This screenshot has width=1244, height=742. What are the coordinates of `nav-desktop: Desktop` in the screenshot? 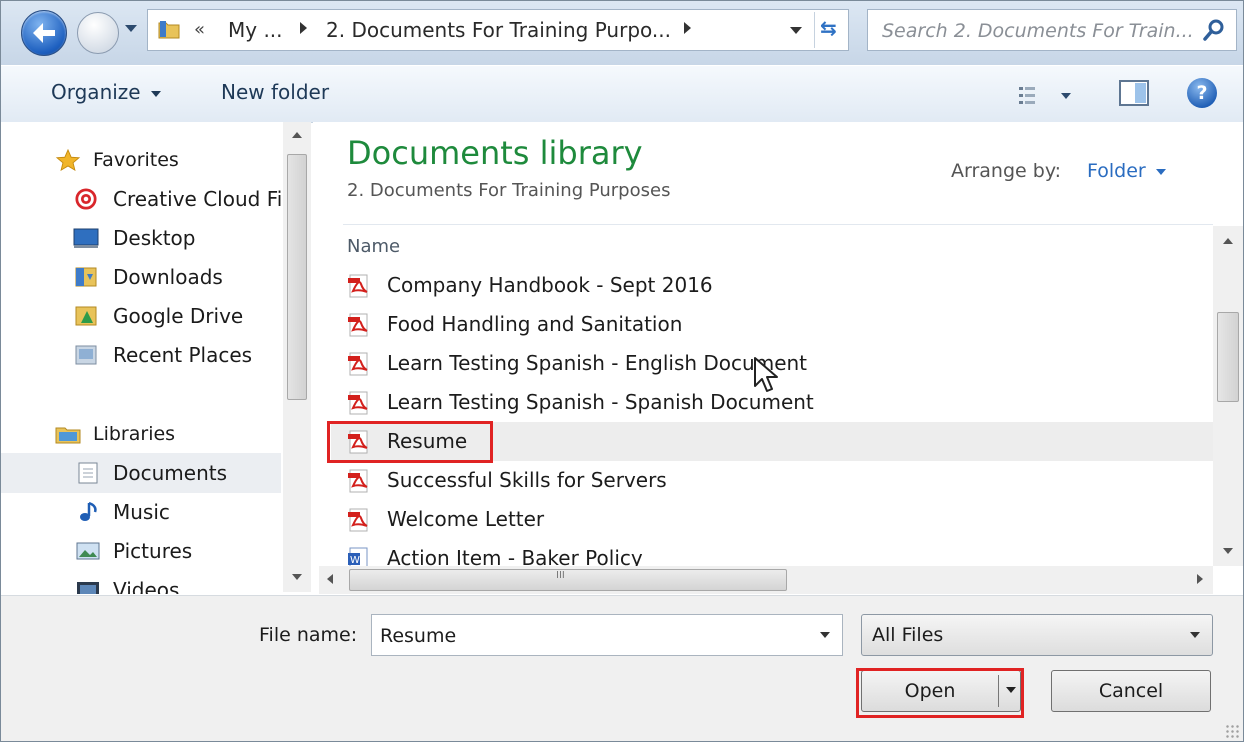 It's located at (141, 238).